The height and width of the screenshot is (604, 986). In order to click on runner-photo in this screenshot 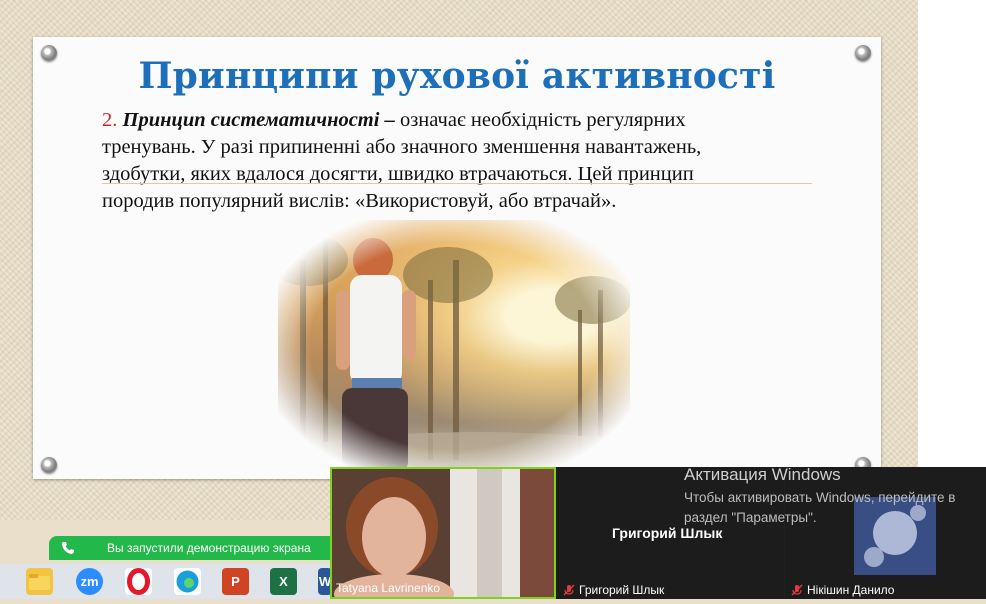, I will do `click(454, 346)`.